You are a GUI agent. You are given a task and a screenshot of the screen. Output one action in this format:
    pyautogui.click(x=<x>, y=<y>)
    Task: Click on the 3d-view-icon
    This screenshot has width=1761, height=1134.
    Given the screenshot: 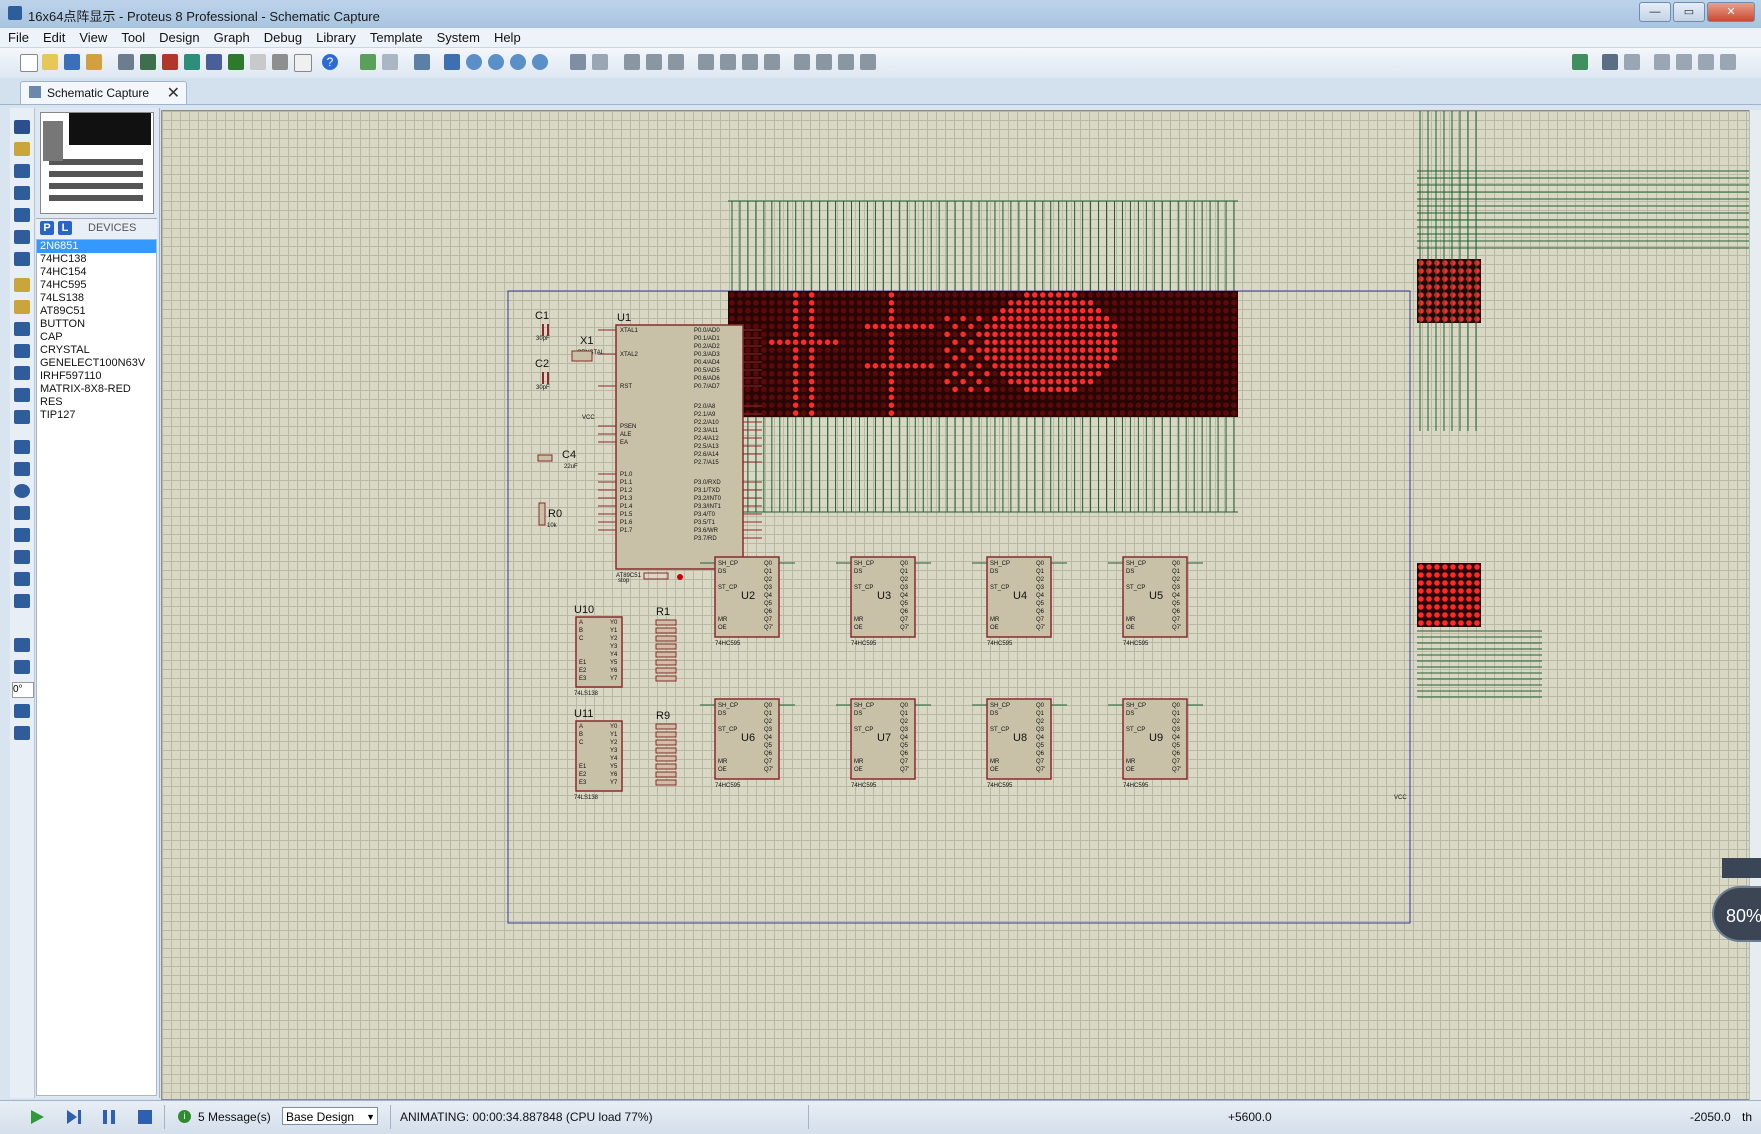 What is the action you would take?
    pyautogui.click(x=192, y=62)
    